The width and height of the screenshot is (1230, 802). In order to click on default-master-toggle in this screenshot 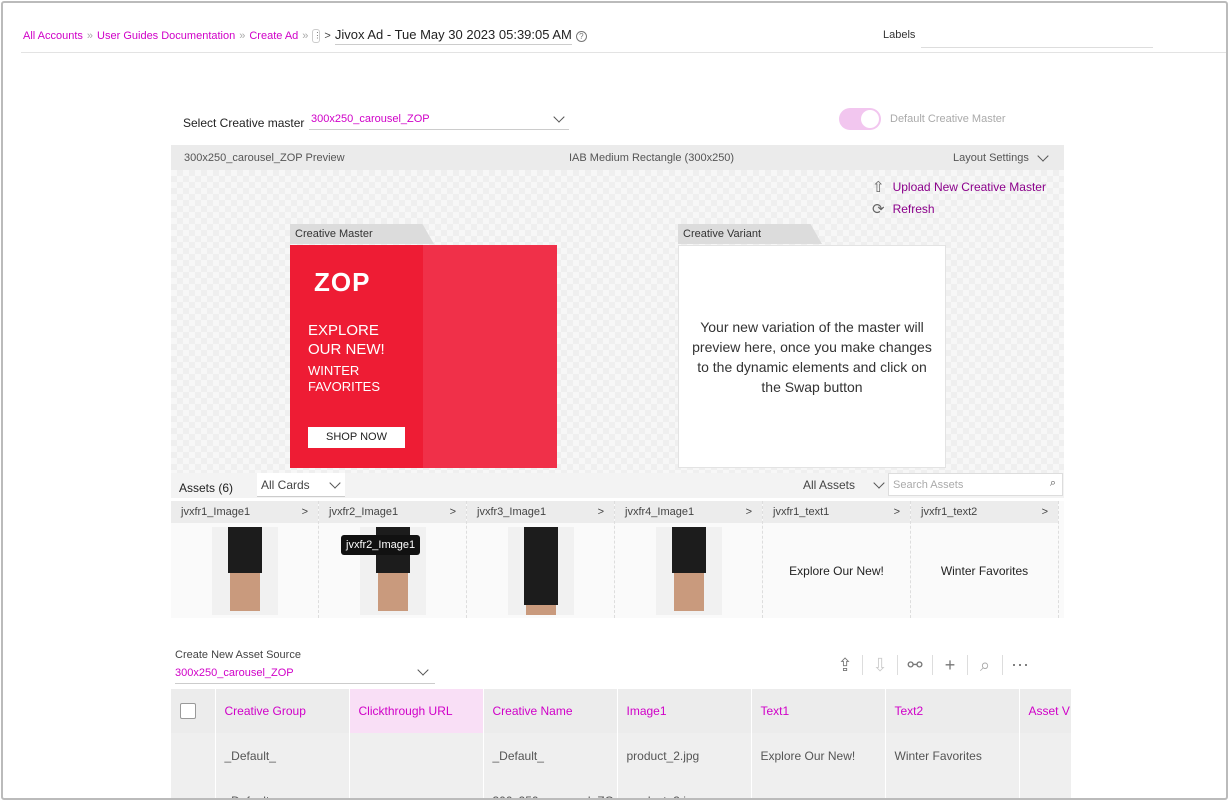, I will do `click(860, 119)`.